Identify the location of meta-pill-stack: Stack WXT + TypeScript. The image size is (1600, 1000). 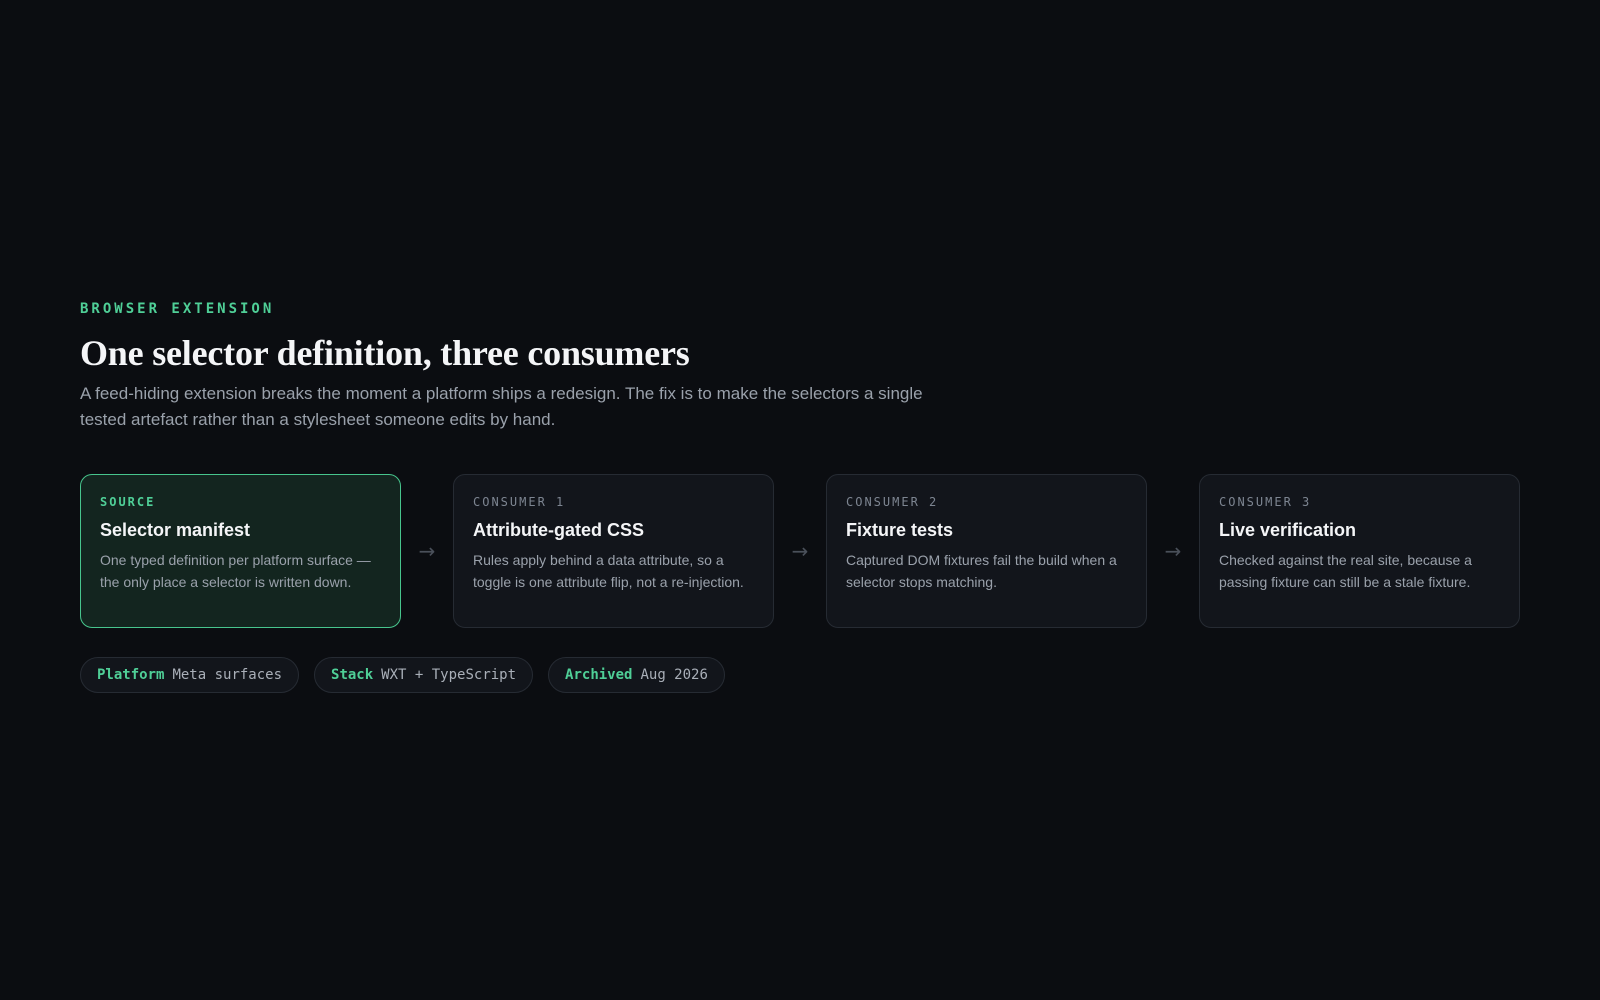
(424, 675).